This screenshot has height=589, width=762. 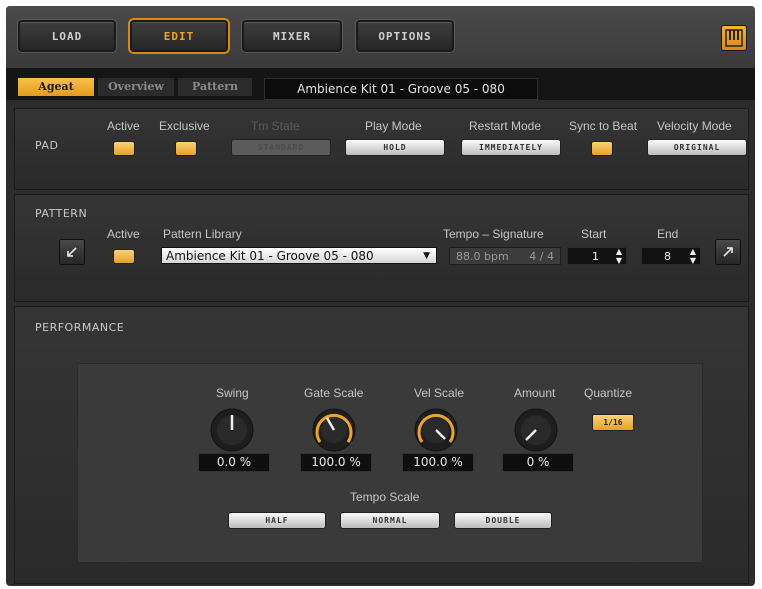 What do you see at coordinates (184, 126) in the screenshot?
I see `exclusive-label: Exclusive` at bounding box center [184, 126].